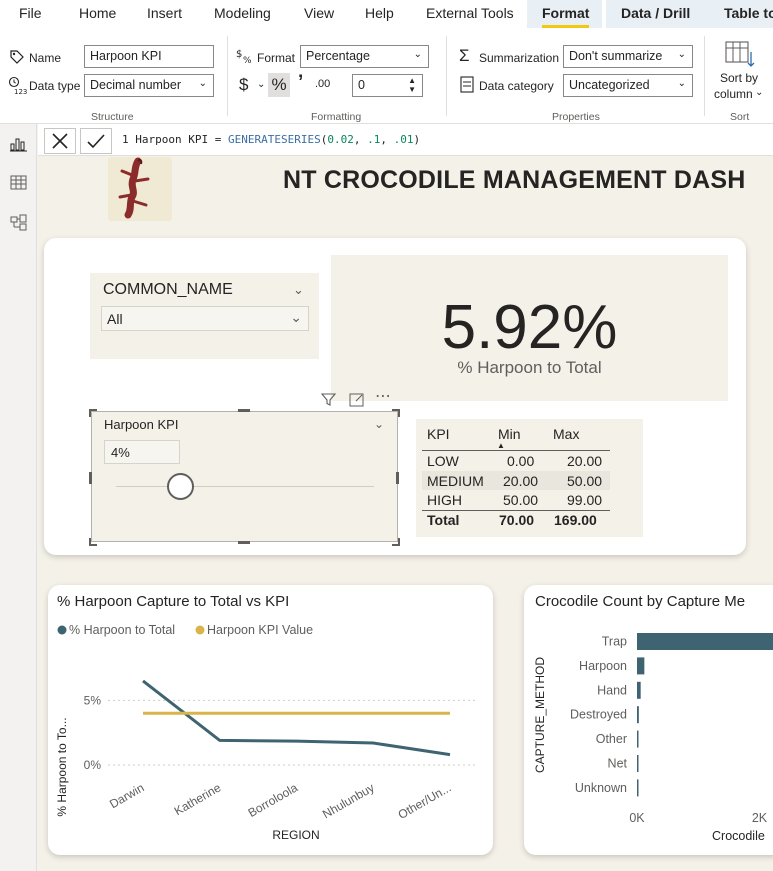 The width and height of the screenshot is (773, 871). What do you see at coordinates (97, 13) in the screenshot?
I see `menu-home: Home` at bounding box center [97, 13].